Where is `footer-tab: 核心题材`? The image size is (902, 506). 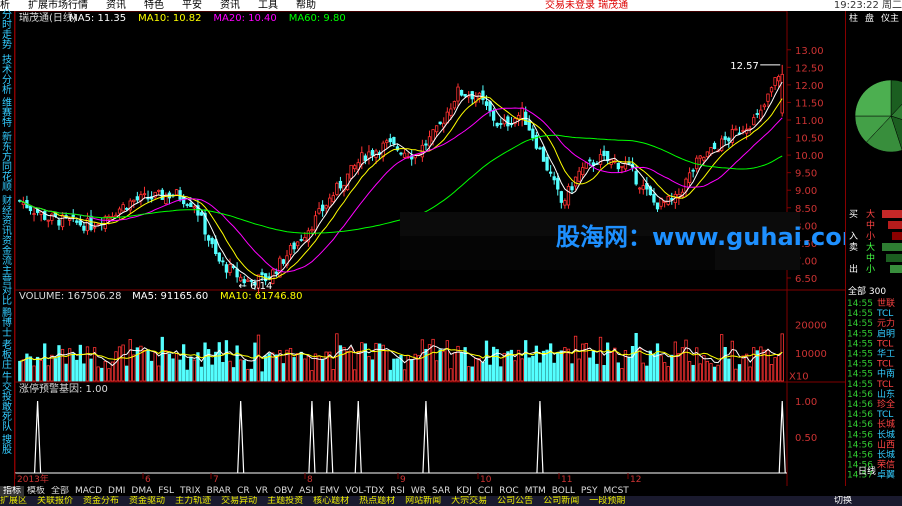 footer-tab: 核心题材 is located at coordinates (331, 501).